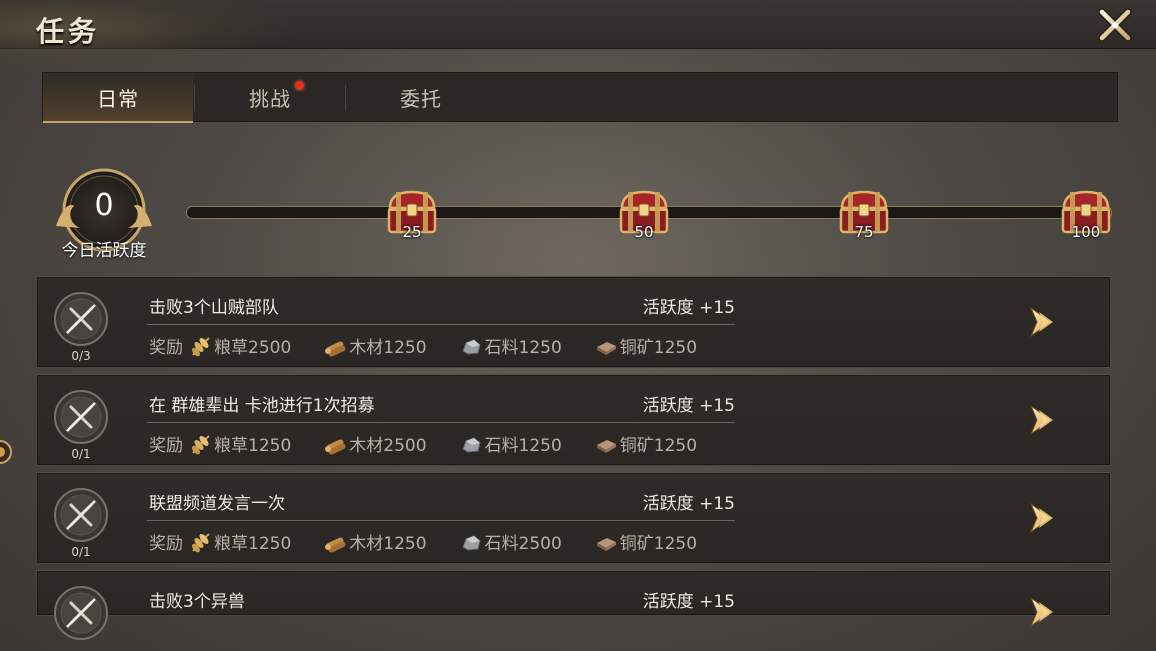  What do you see at coordinates (412, 232) in the screenshot?
I see `milestone-label: 25` at bounding box center [412, 232].